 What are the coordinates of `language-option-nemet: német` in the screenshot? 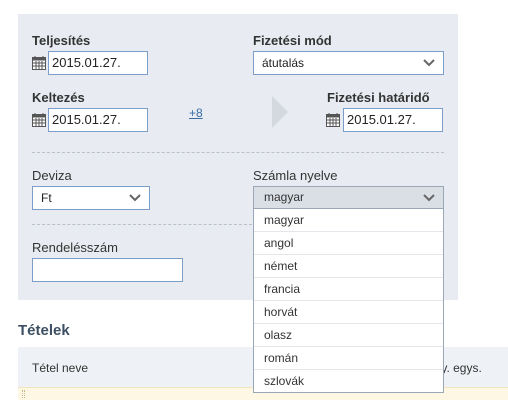 It's located at (348, 266).